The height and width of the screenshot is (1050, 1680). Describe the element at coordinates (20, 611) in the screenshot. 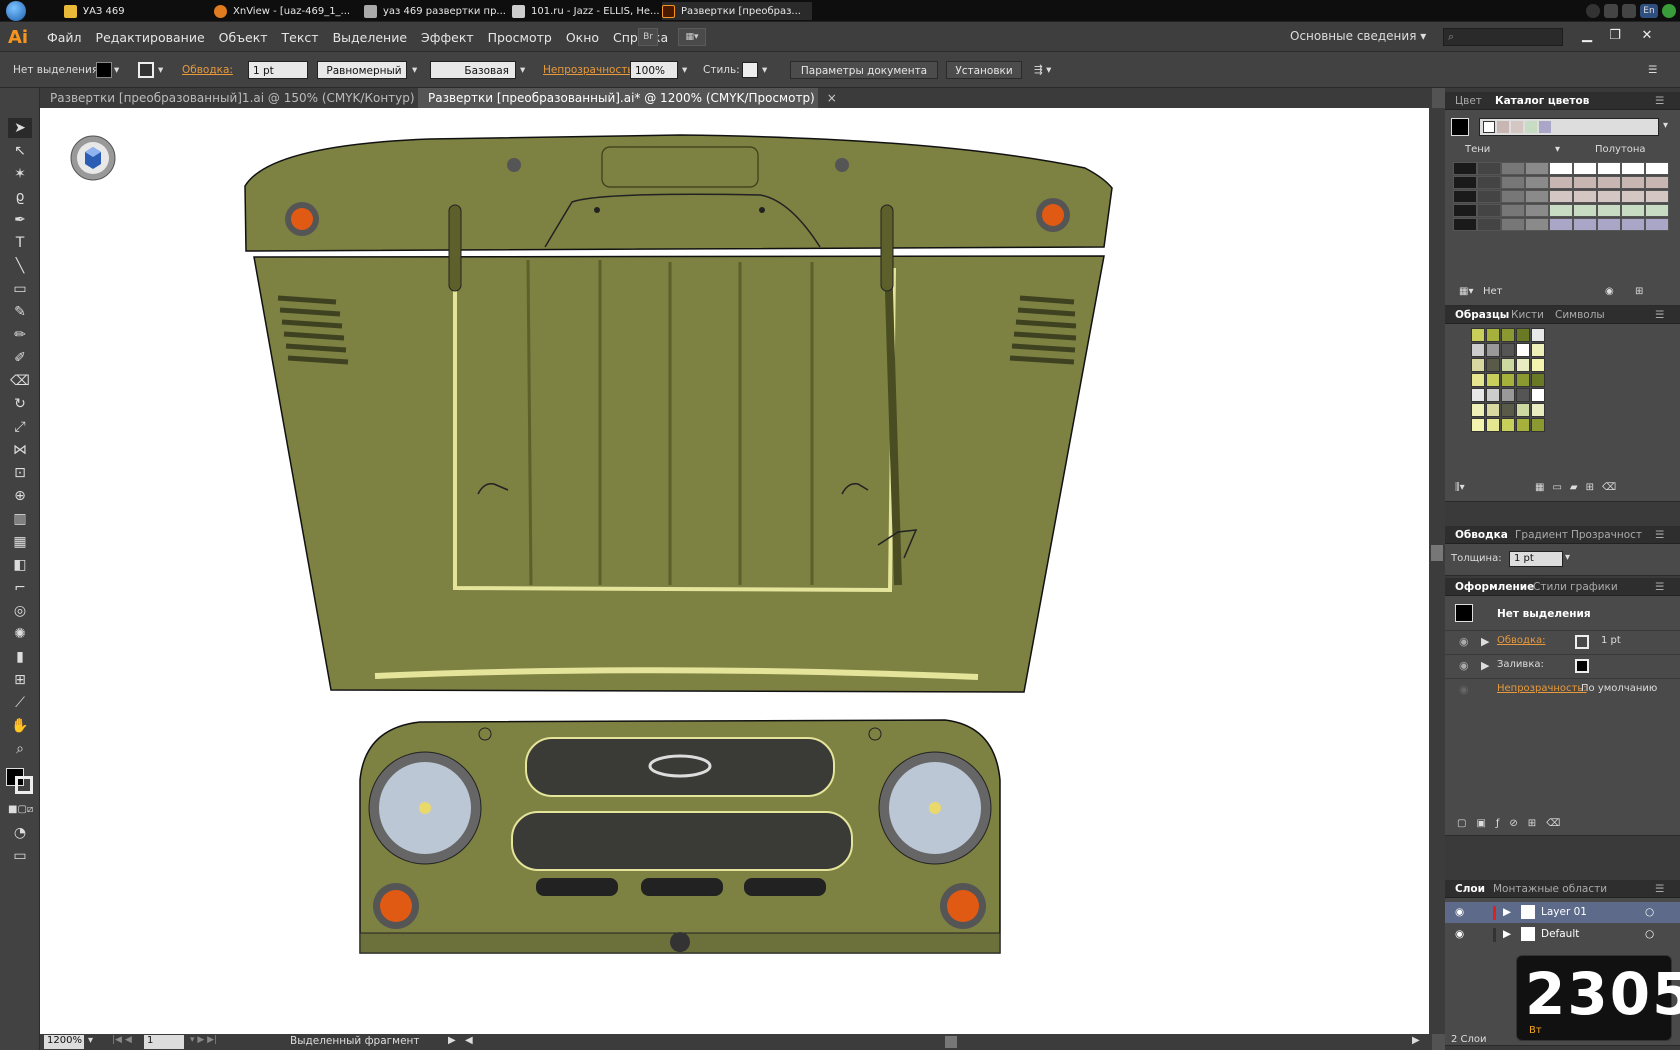

I see `blend-tool-icon: ◎` at that location.